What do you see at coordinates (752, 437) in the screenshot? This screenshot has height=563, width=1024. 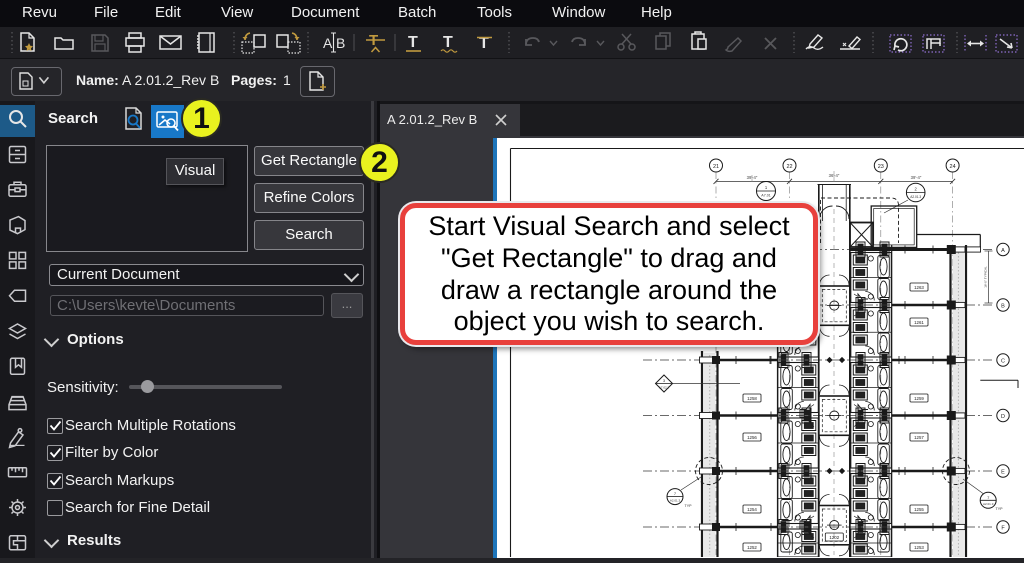 I see `svg-text: 1256` at bounding box center [752, 437].